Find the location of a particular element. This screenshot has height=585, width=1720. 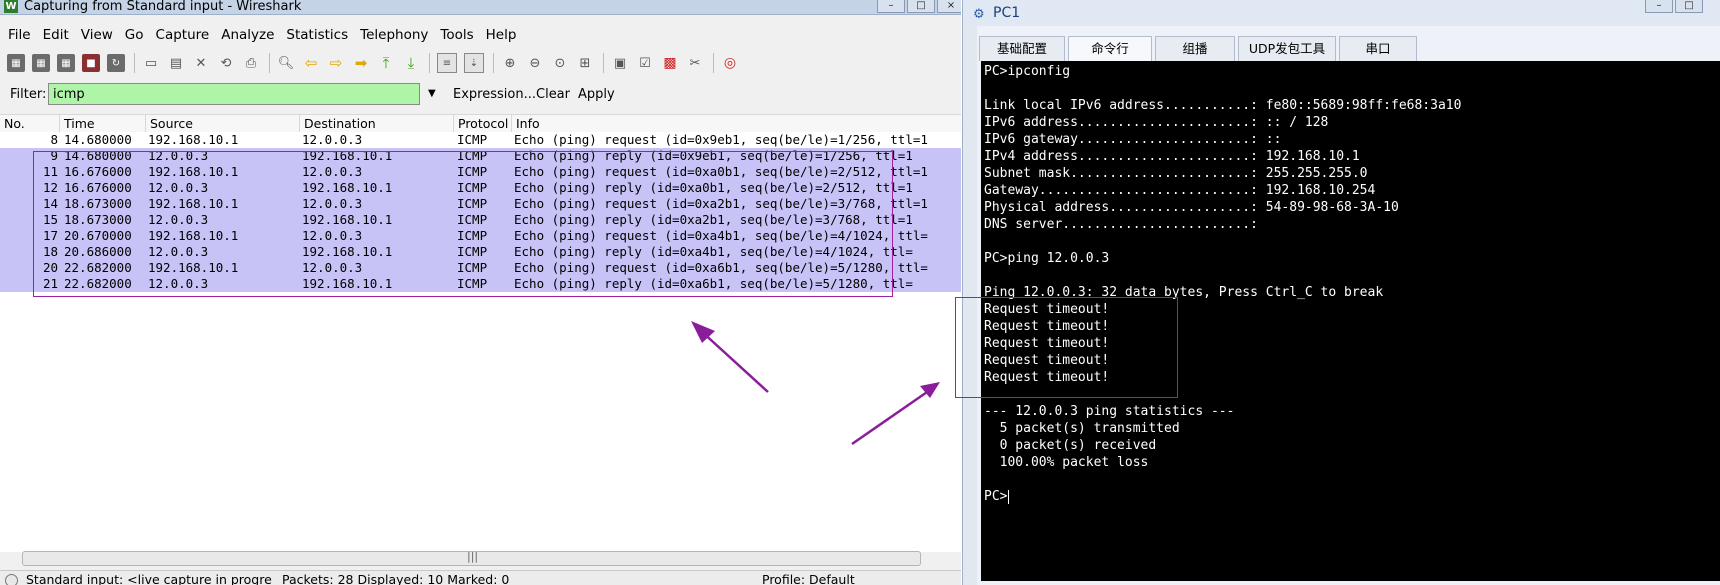

annotation-arrows is located at coordinates (815, 383).